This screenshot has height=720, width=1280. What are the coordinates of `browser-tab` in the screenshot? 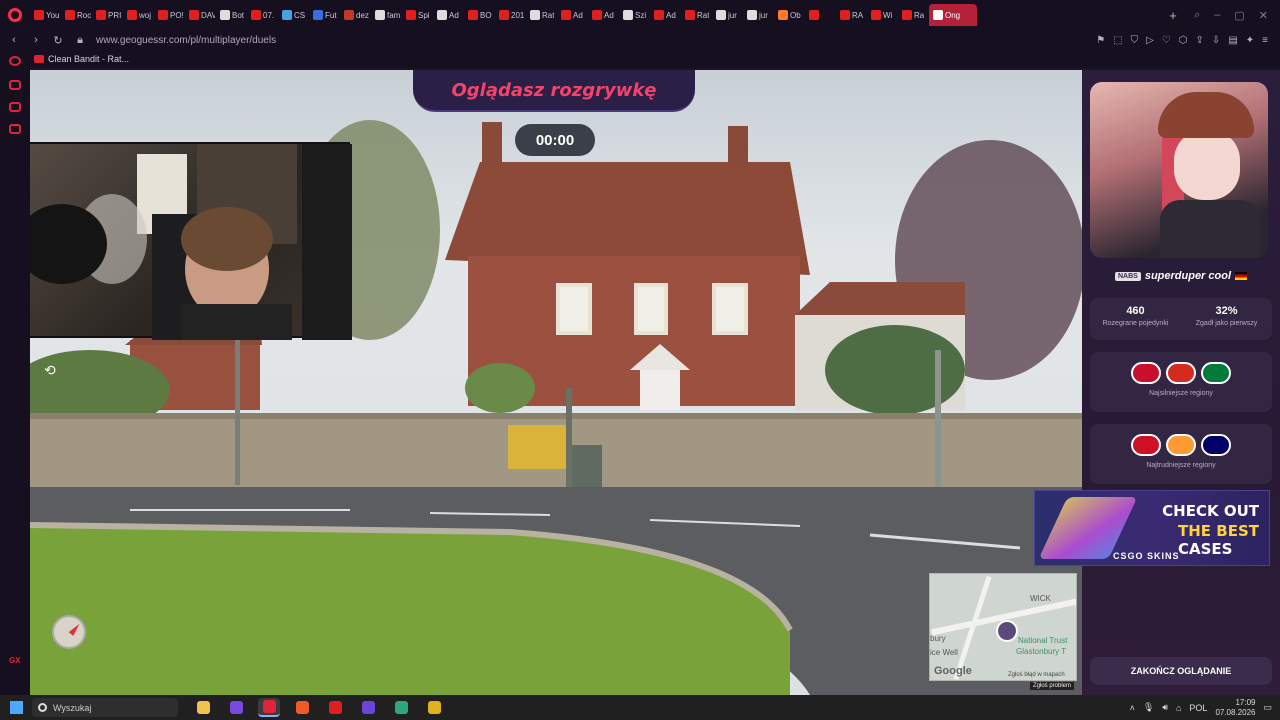 It's located at (820, 15).